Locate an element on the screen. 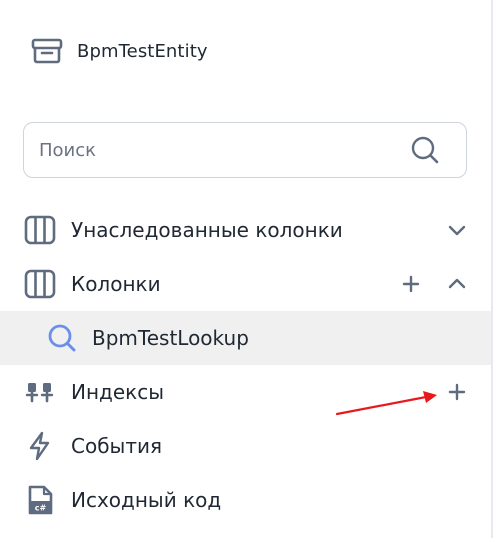 This screenshot has height=538, width=493. column-item-bpmtestlookup: BpmTestLookup is located at coordinates (245, 338).